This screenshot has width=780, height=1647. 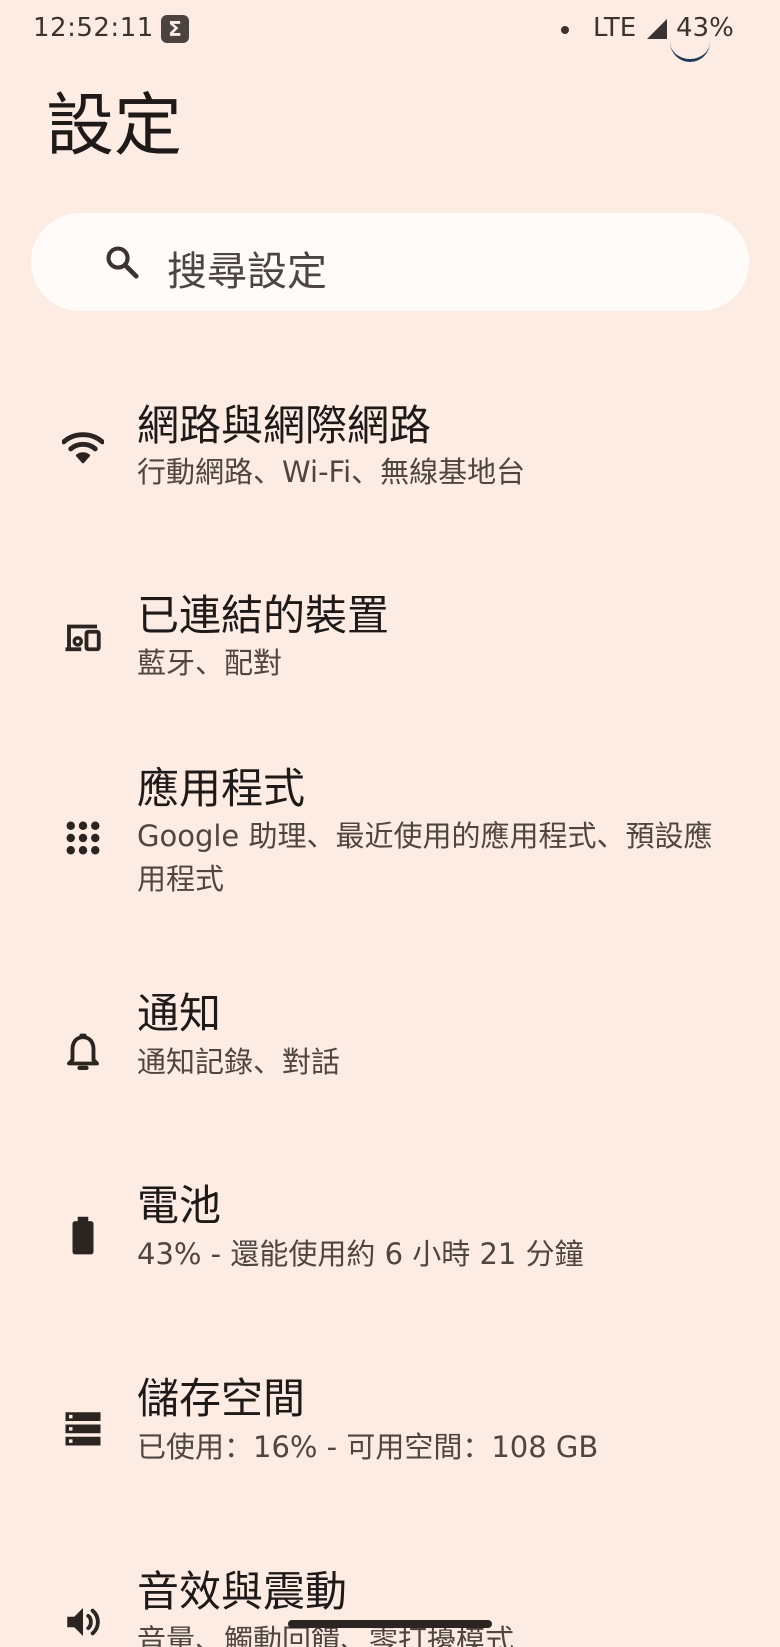 What do you see at coordinates (239, 1062) in the screenshot?
I see `settings-item-subtitle: 通知記錄、對話` at bounding box center [239, 1062].